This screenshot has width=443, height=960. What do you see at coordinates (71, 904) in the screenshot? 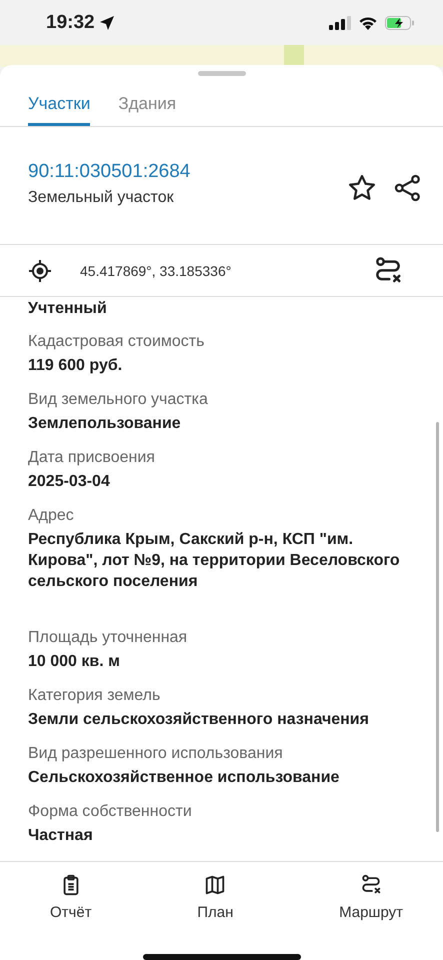
I see `nav-item: Отчёт` at bounding box center [71, 904].